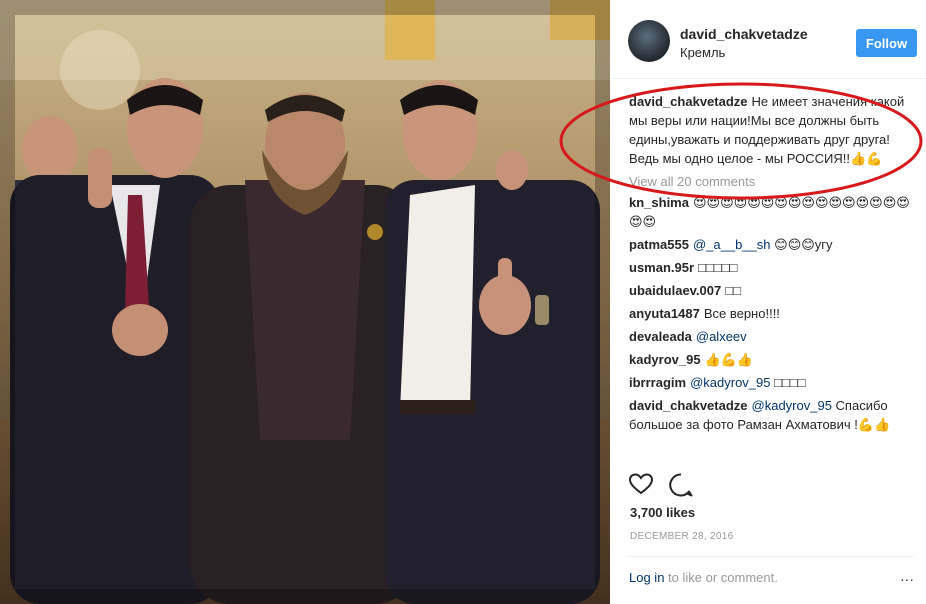 This screenshot has width=926, height=604. Describe the element at coordinates (657, 382) in the screenshot. I see `comment-username: ibrrragim` at that location.